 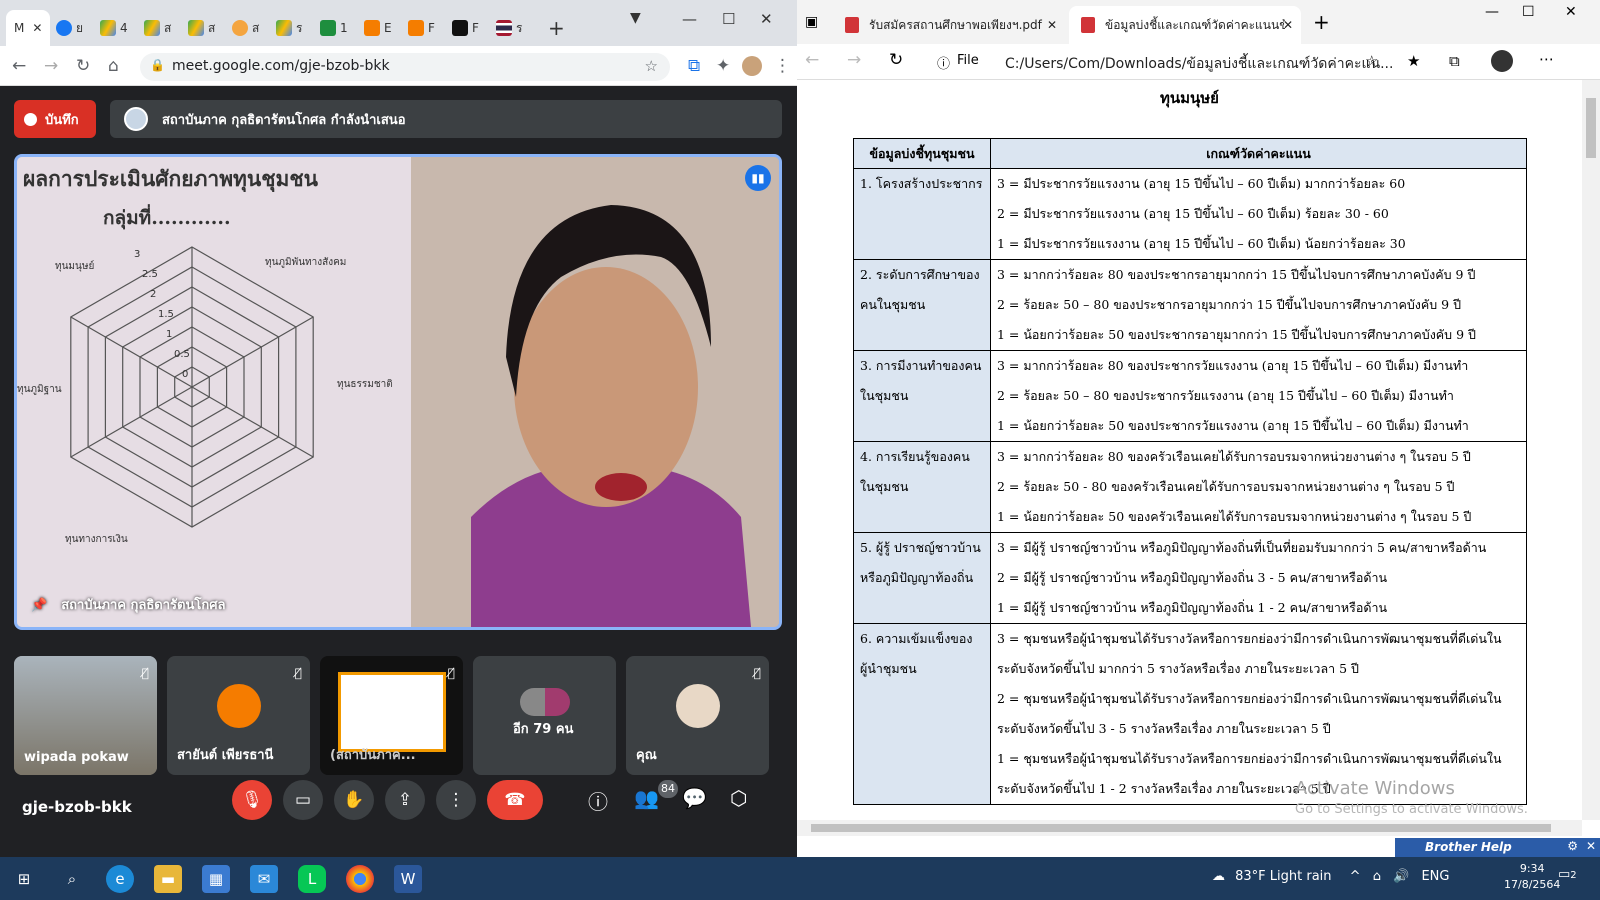 I want to click on tab-drive-3: ส, so click(x=208, y=28).